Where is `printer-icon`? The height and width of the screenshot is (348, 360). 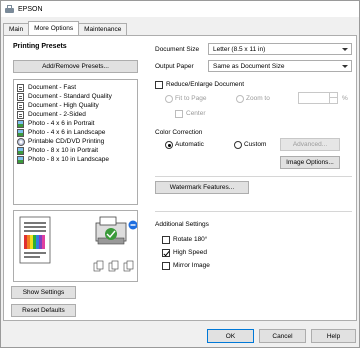 printer-icon is located at coordinates (9, 9).